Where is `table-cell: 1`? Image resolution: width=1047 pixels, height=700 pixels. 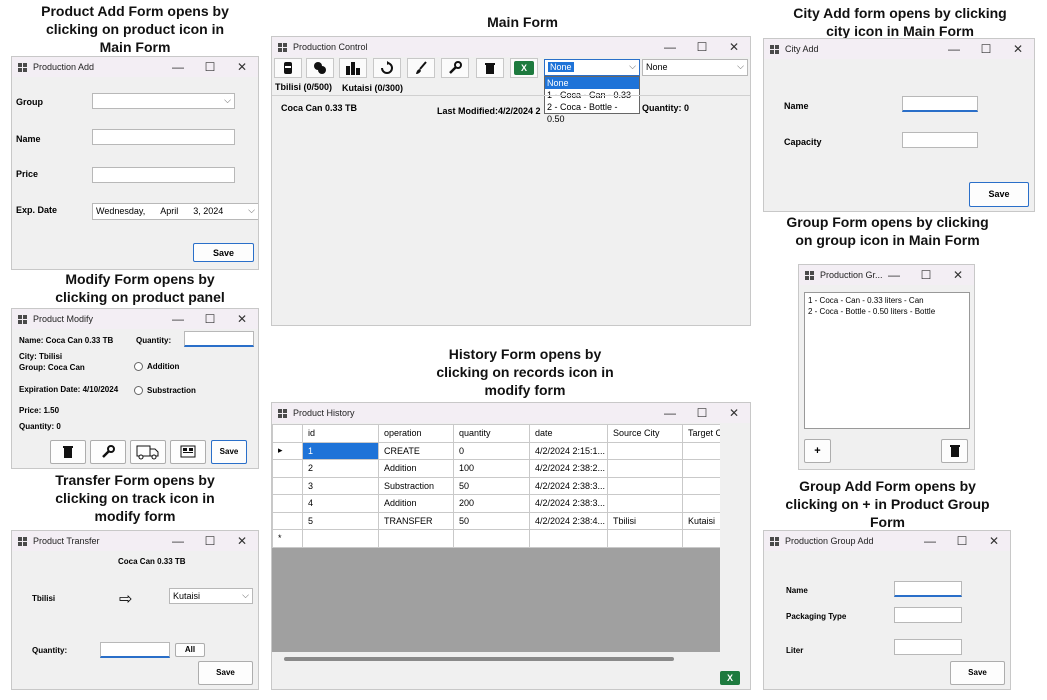 table-cell: 1 is located at coordinates (340, 450).